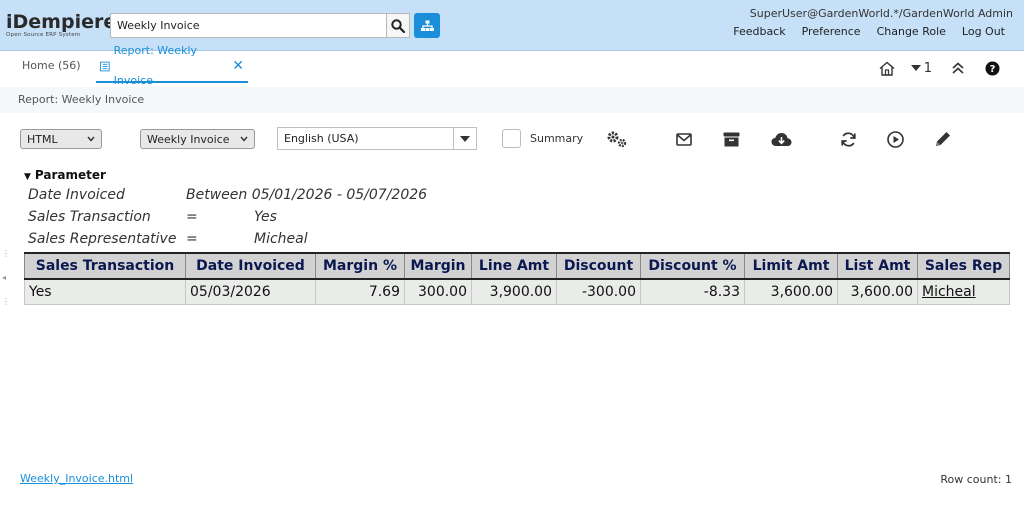 The width and height of the screenshot is (1024, 522). I want to click on customize-report-button, so click(617, 139).